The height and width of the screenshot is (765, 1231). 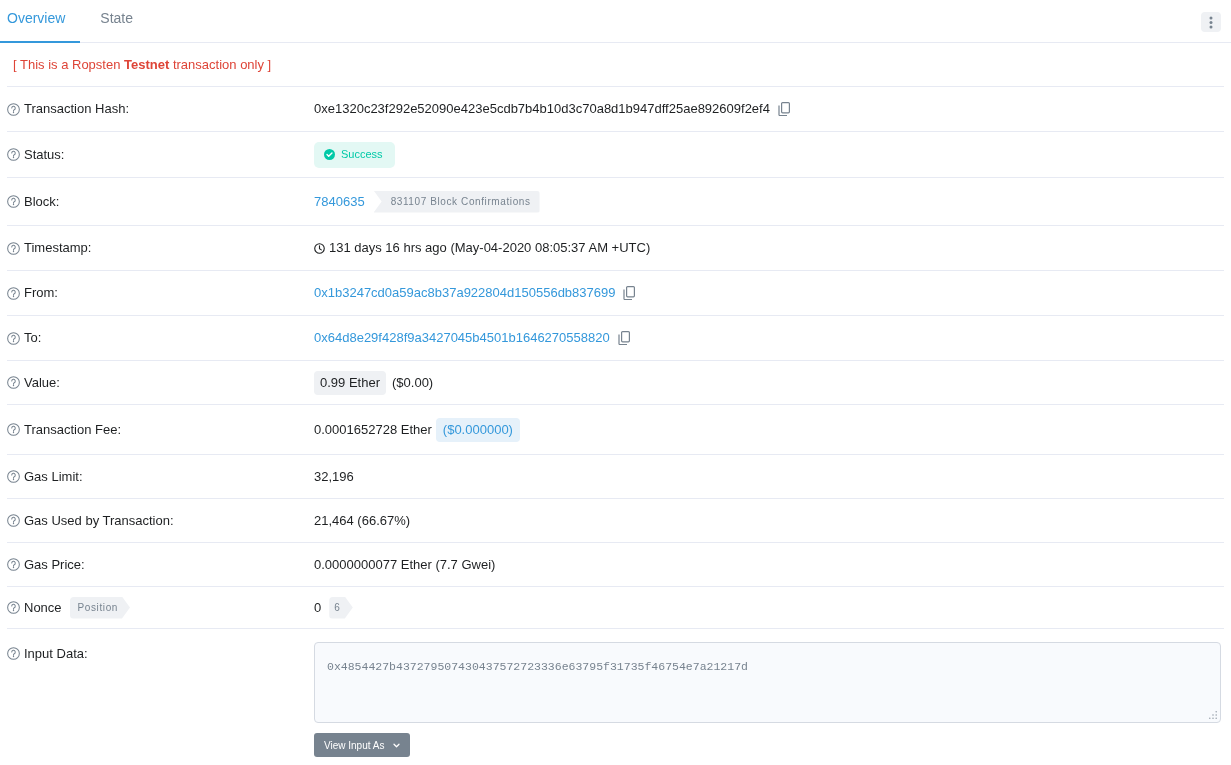 What do you see at coordinates (397, 745) in the screenshot?
I see `caret-icon` at bounding box center [397, 745].